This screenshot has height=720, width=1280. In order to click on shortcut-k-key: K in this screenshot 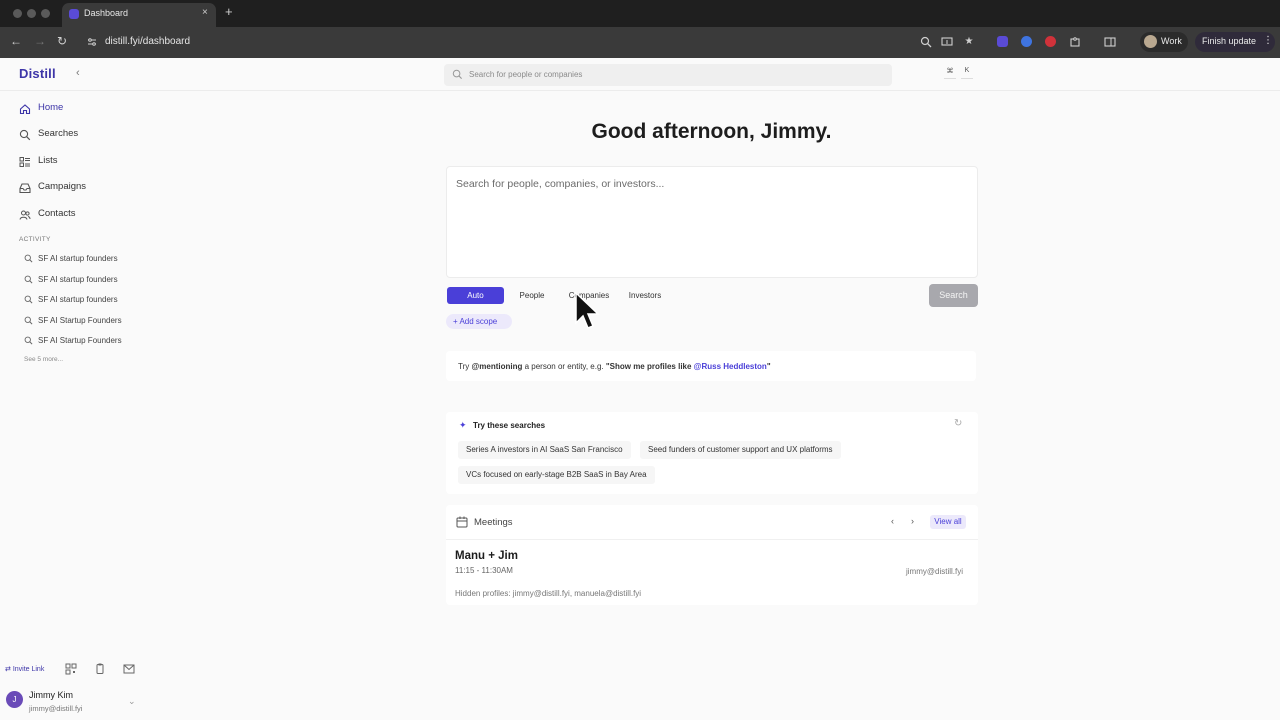, I will do `click(967, 73)`.